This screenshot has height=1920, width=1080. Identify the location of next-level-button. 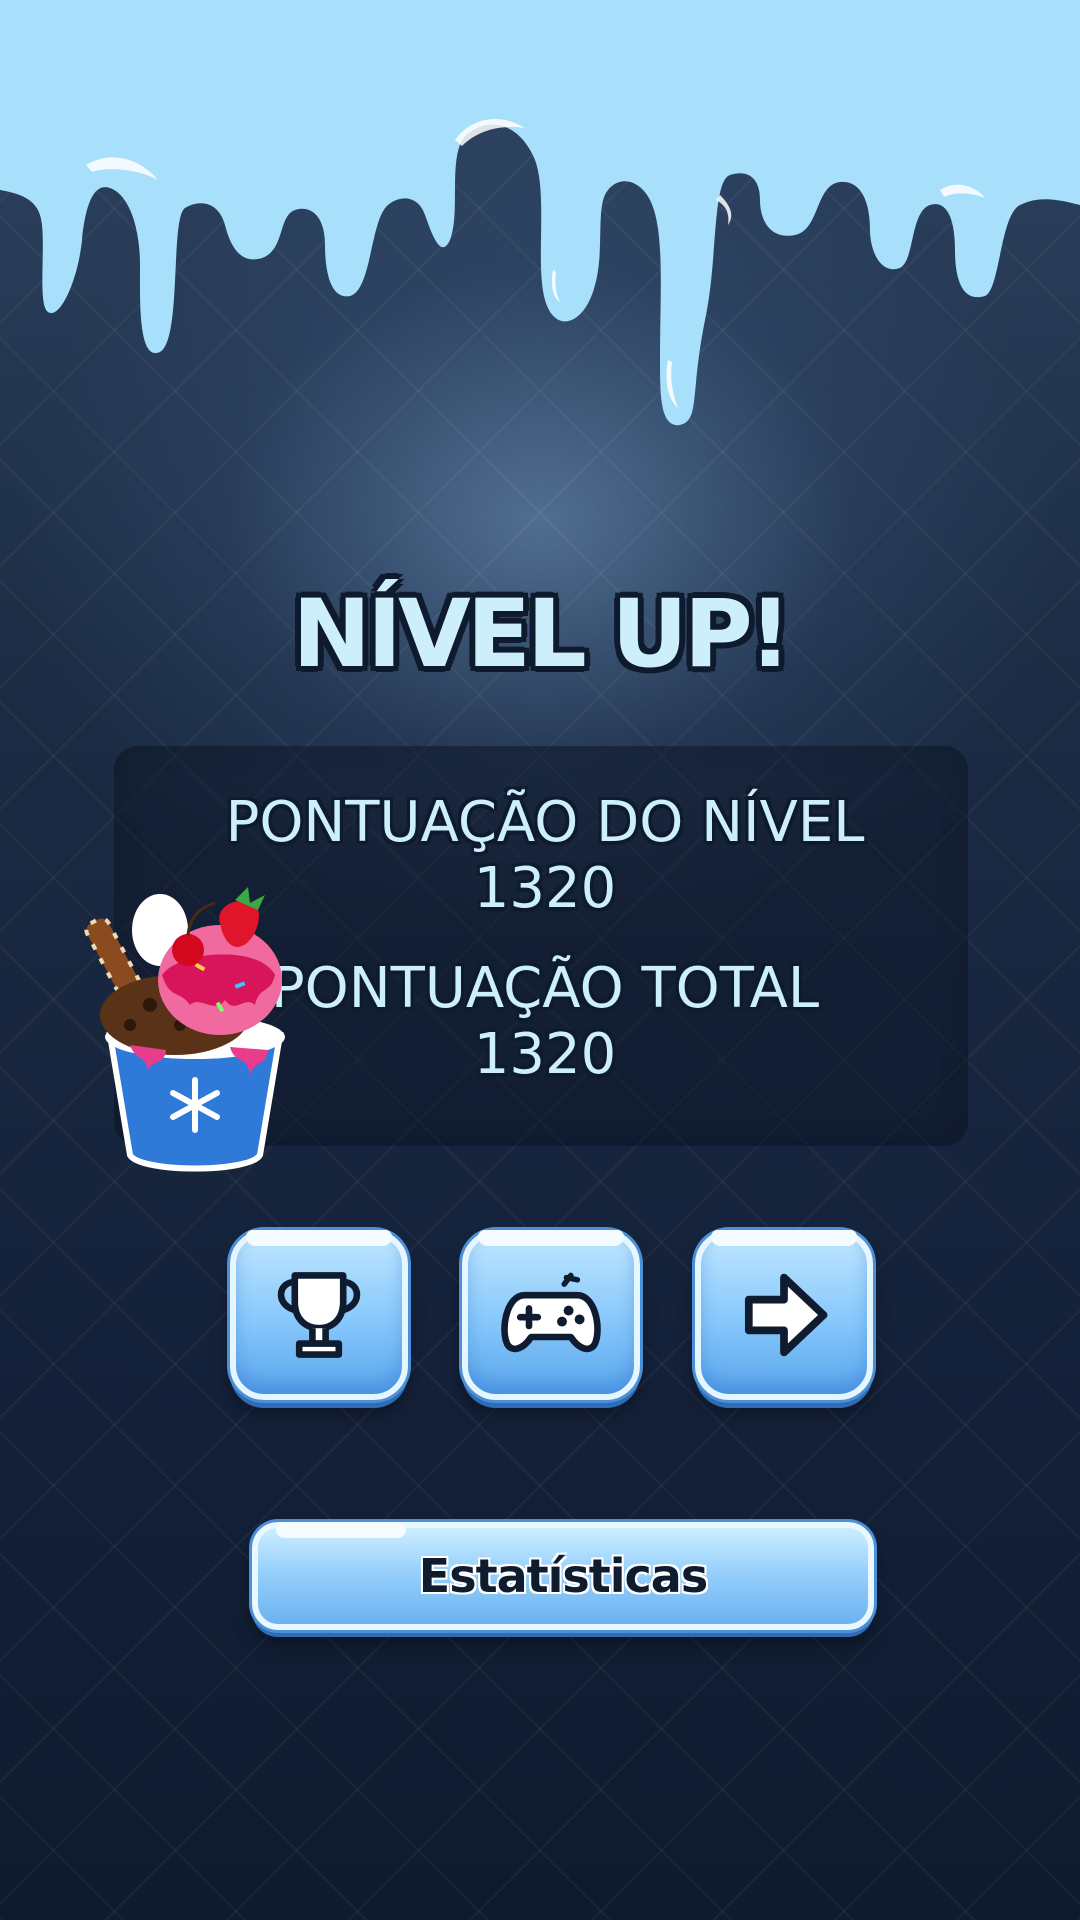
(784, 1315).